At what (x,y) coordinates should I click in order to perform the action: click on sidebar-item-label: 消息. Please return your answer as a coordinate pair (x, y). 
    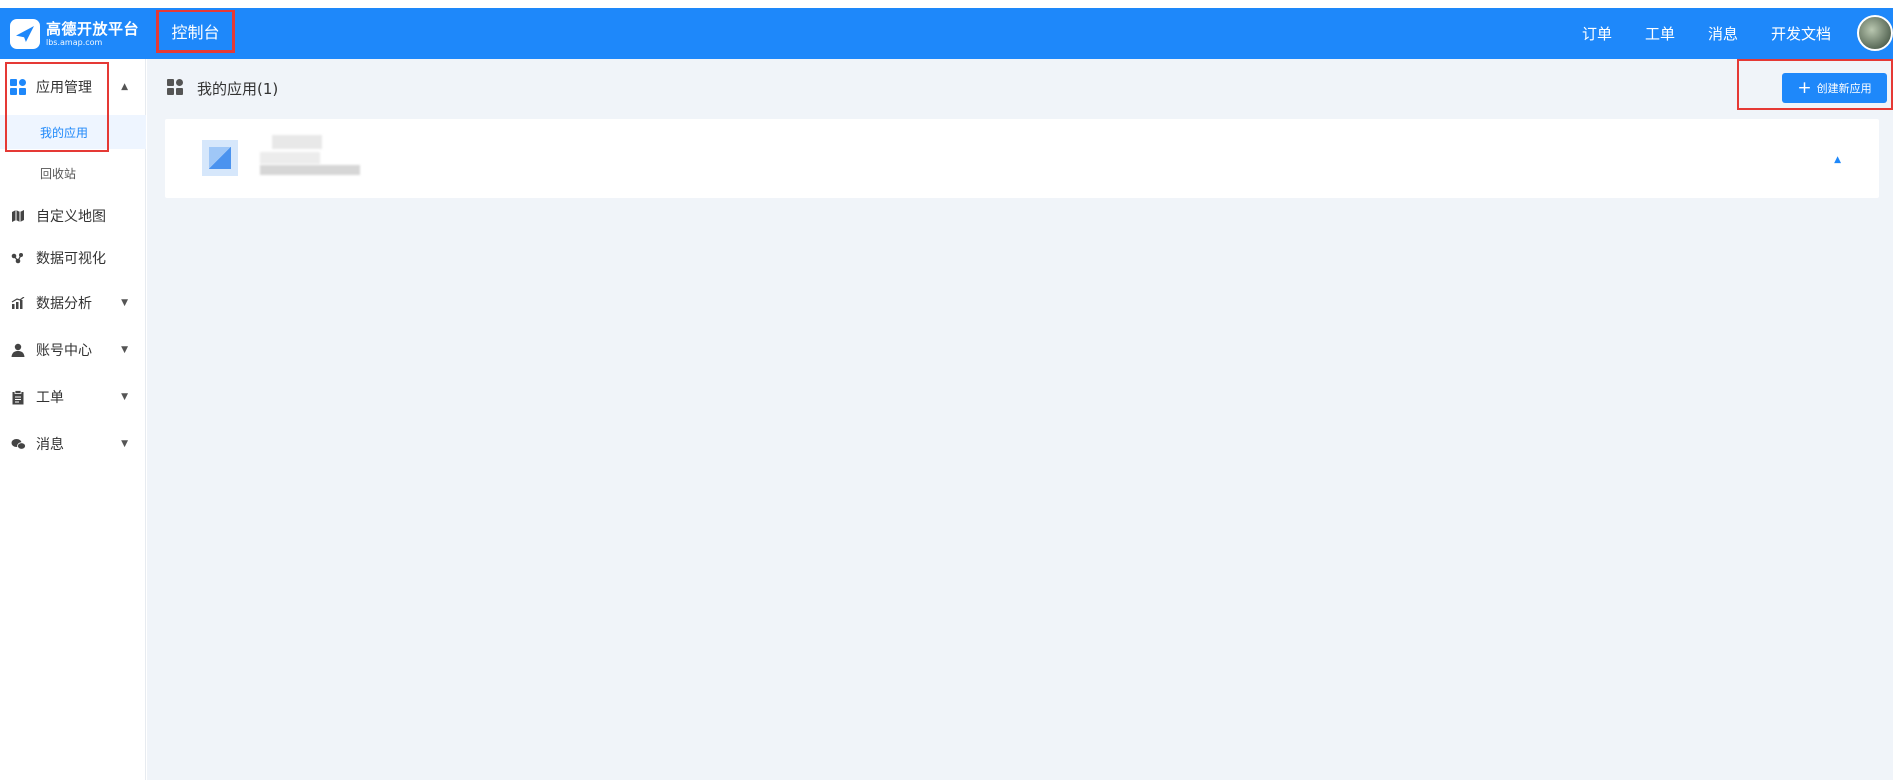
    Looking at the image, I should click on (50, 445).